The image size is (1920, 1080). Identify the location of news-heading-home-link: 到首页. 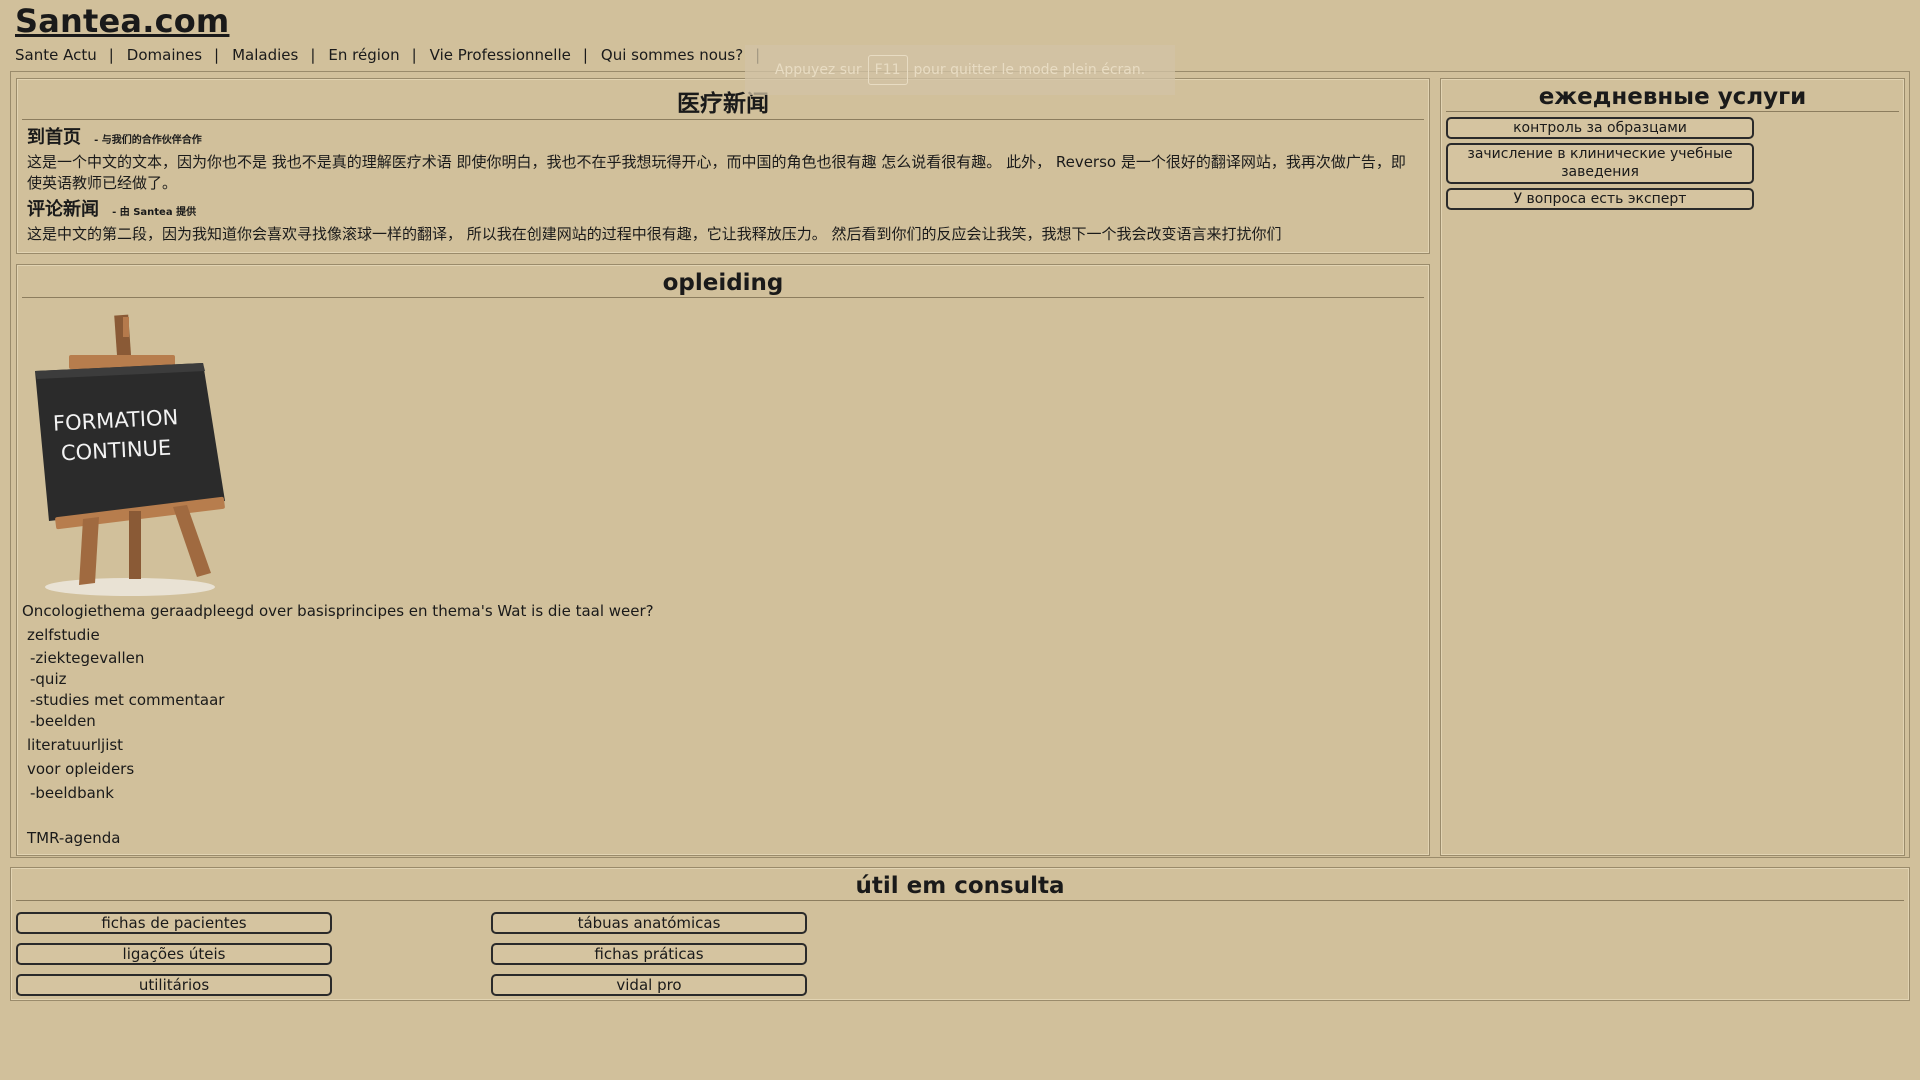
(54, 137).